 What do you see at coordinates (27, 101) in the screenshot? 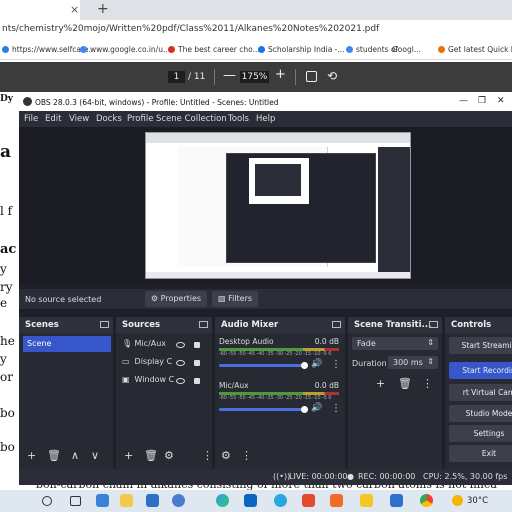
I see `obs-logo-icon` at bounding box center [27, 101].